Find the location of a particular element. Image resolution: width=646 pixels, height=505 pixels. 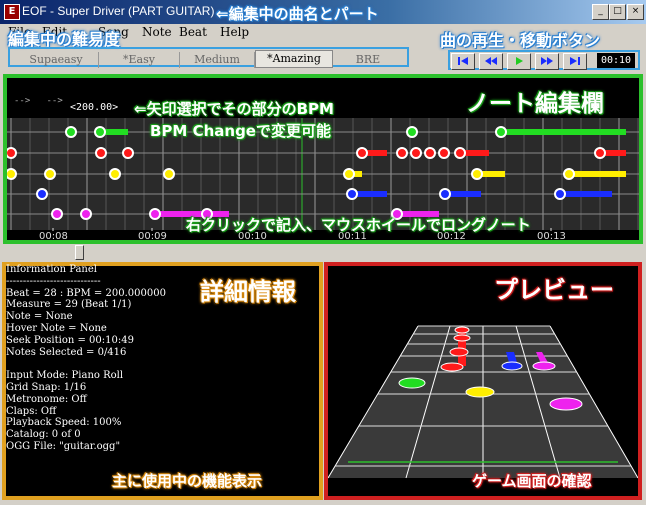

time-display: 00:10 is located at coordinates (616, 60).